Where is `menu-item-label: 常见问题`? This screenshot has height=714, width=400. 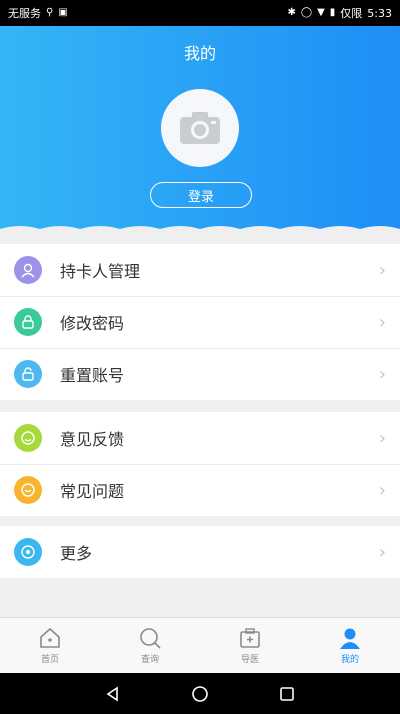 menu-item-label: 常见问题 is located at coordinates (92, 491).